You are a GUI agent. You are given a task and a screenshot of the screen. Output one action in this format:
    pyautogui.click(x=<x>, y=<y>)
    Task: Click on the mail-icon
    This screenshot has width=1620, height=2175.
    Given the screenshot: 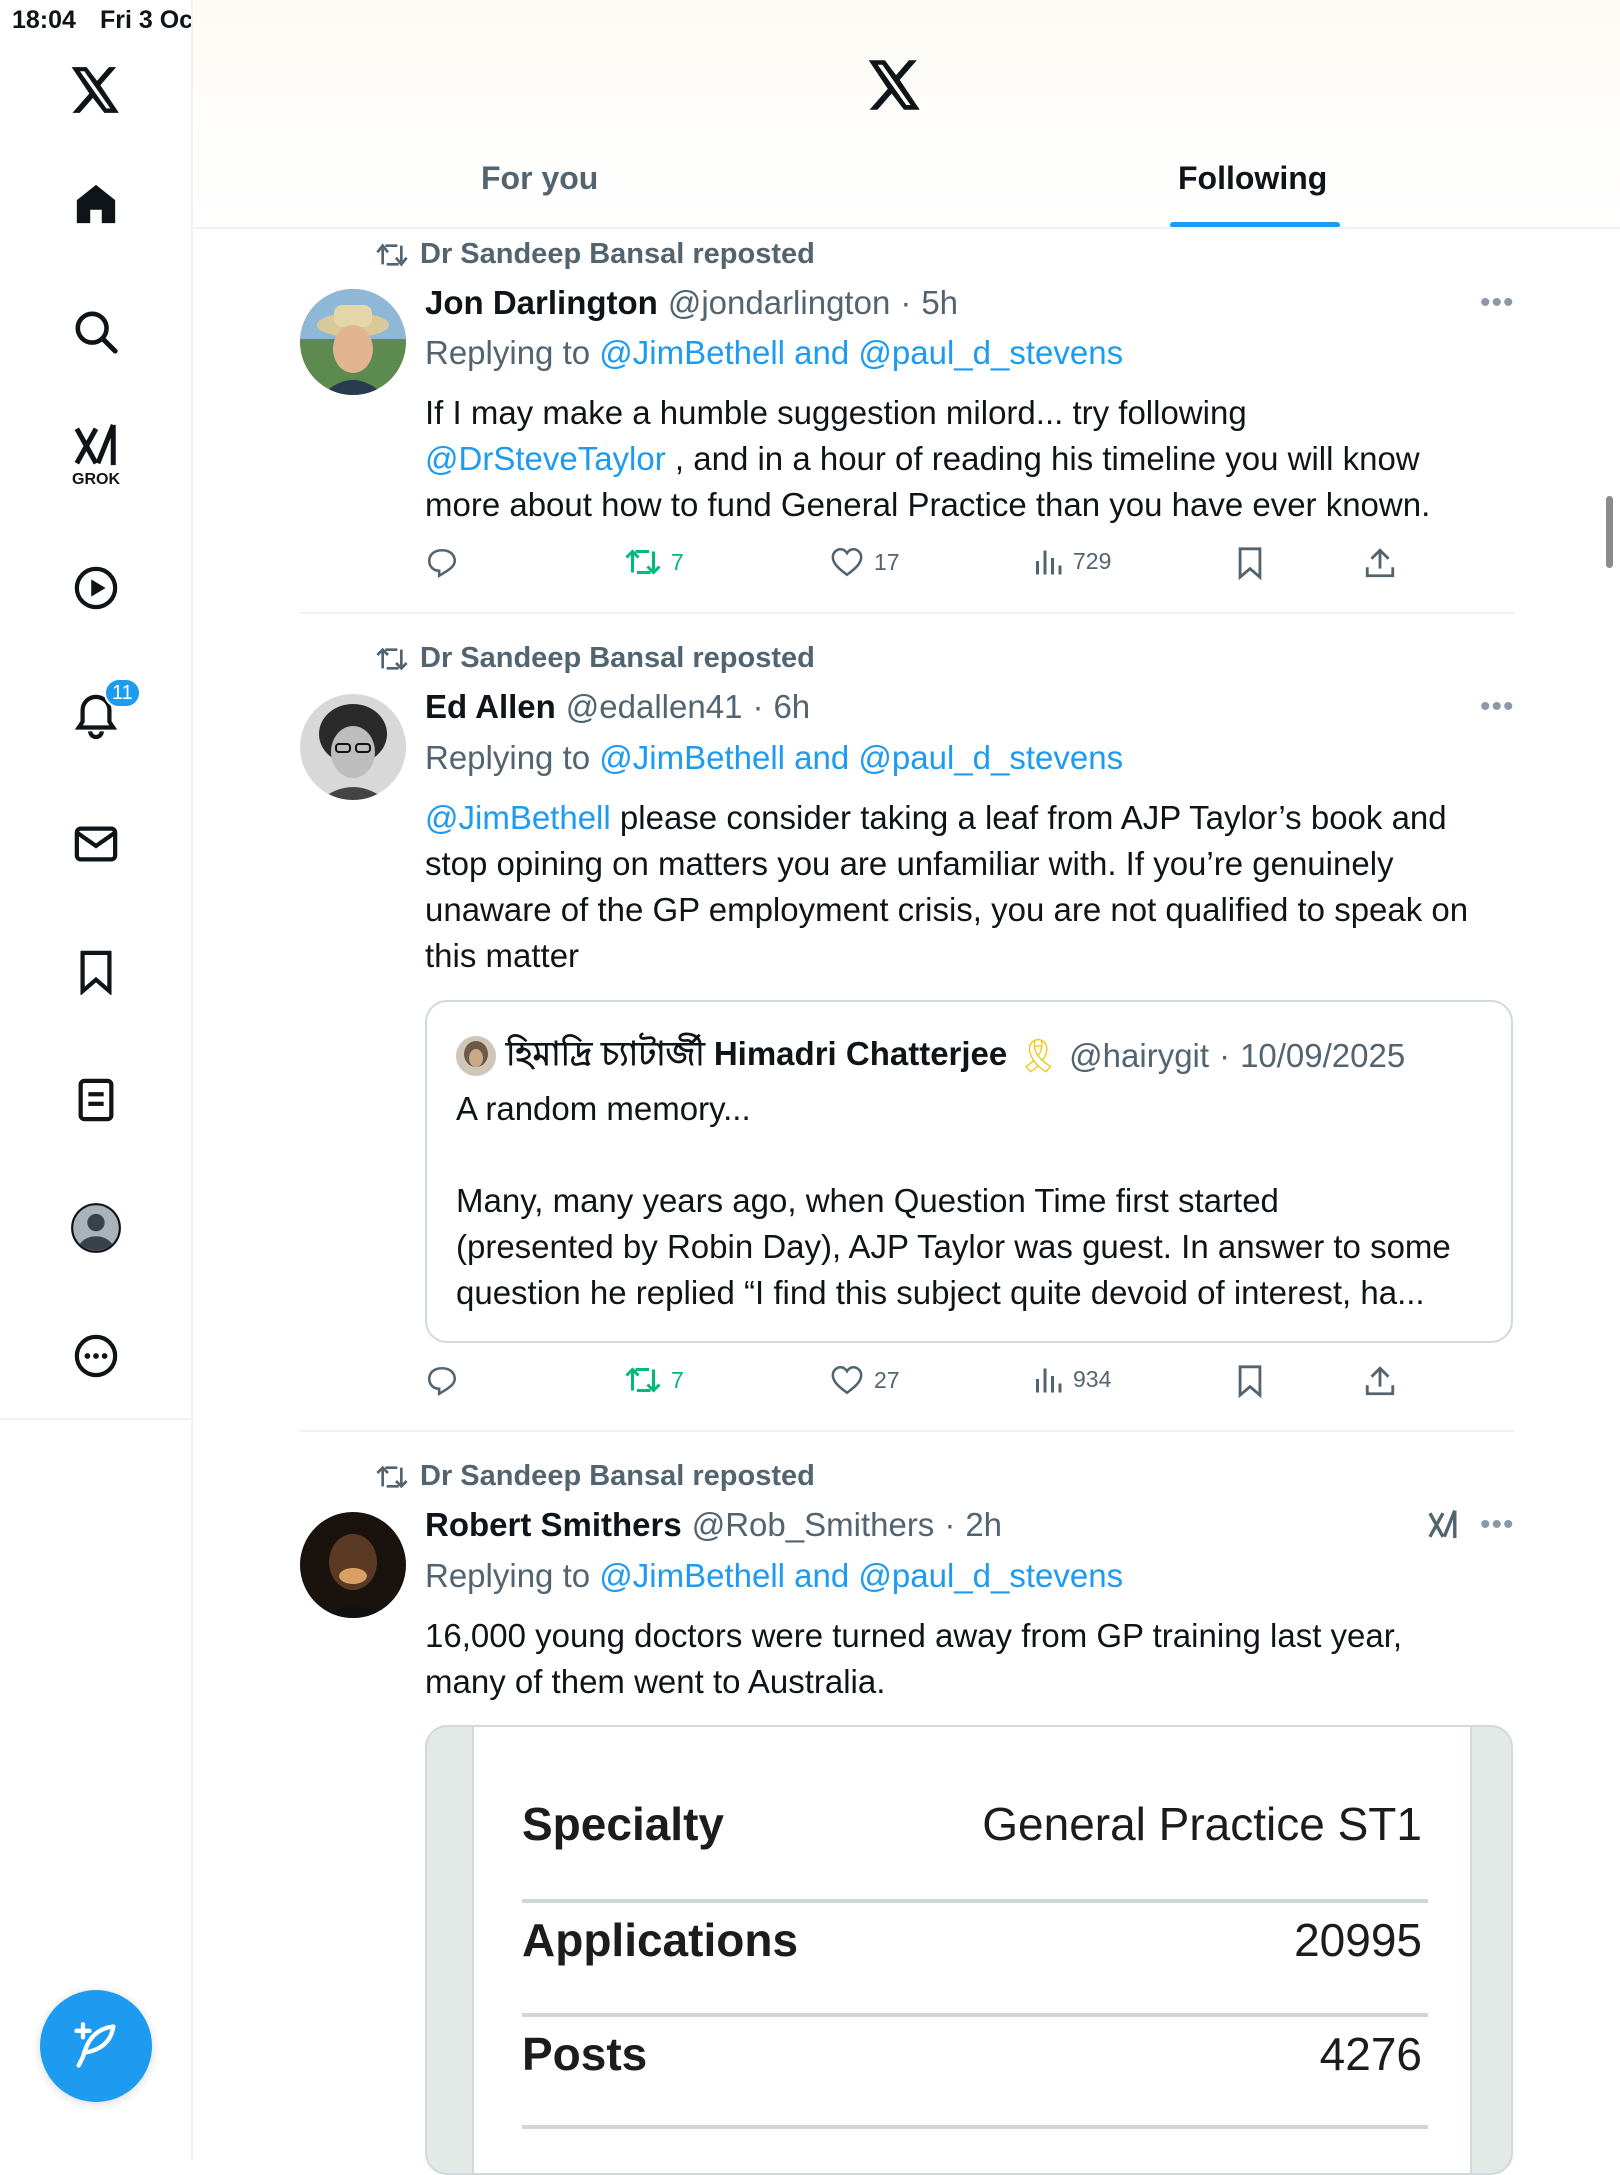 What is the action you would take?
    pyautogui.click(x=96, y=844)
    